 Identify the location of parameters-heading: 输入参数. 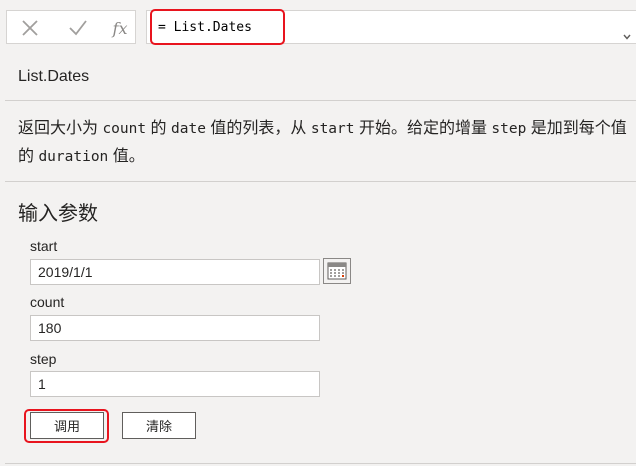
(58, 214).